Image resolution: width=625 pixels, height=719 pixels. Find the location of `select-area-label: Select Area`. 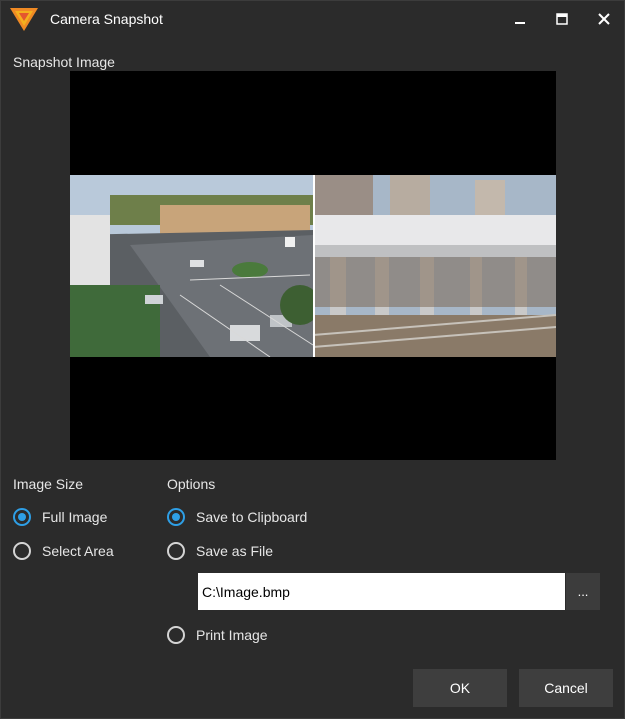

select-area-label: Select Area is located at coordinates (78, 551).